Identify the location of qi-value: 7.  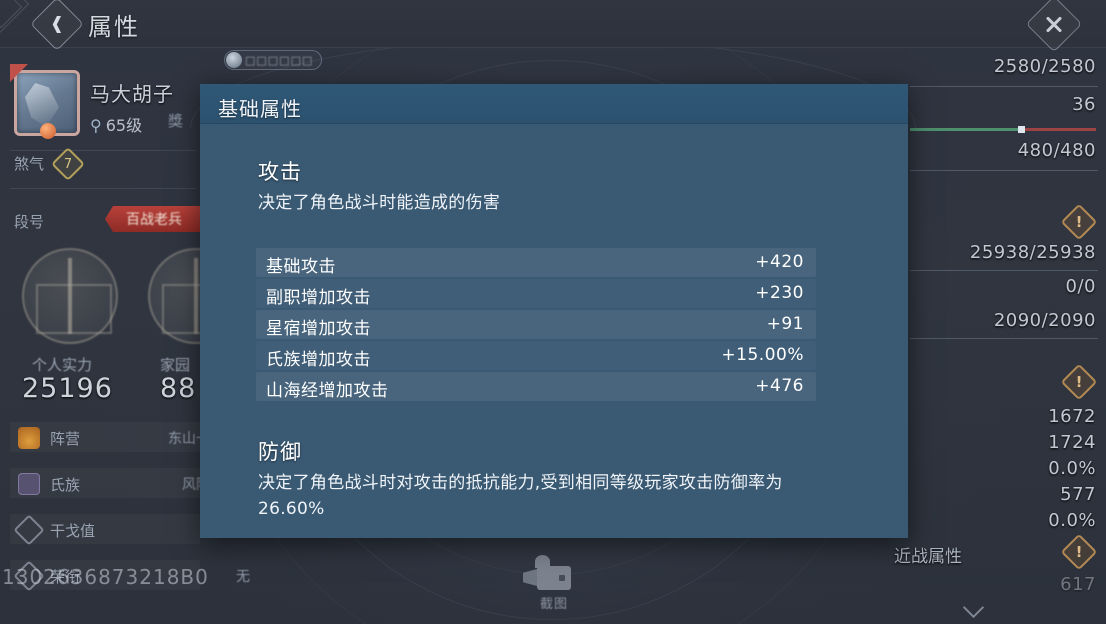
(68, 164).